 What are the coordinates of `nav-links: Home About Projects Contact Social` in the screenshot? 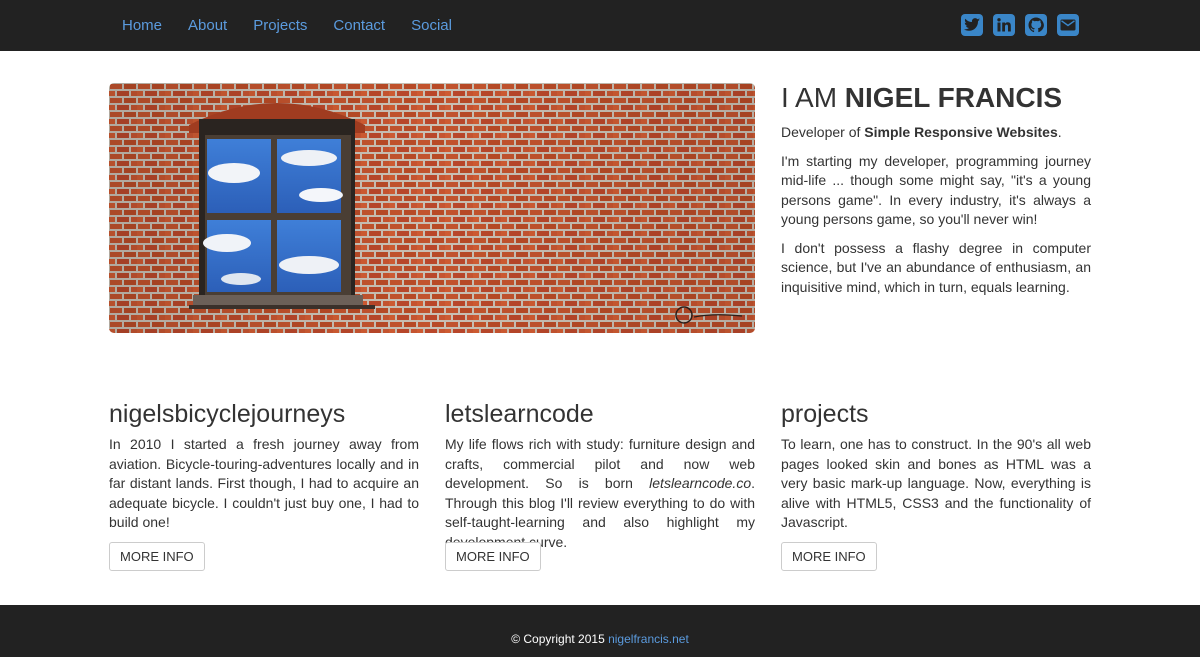 It's located at (293, 25).